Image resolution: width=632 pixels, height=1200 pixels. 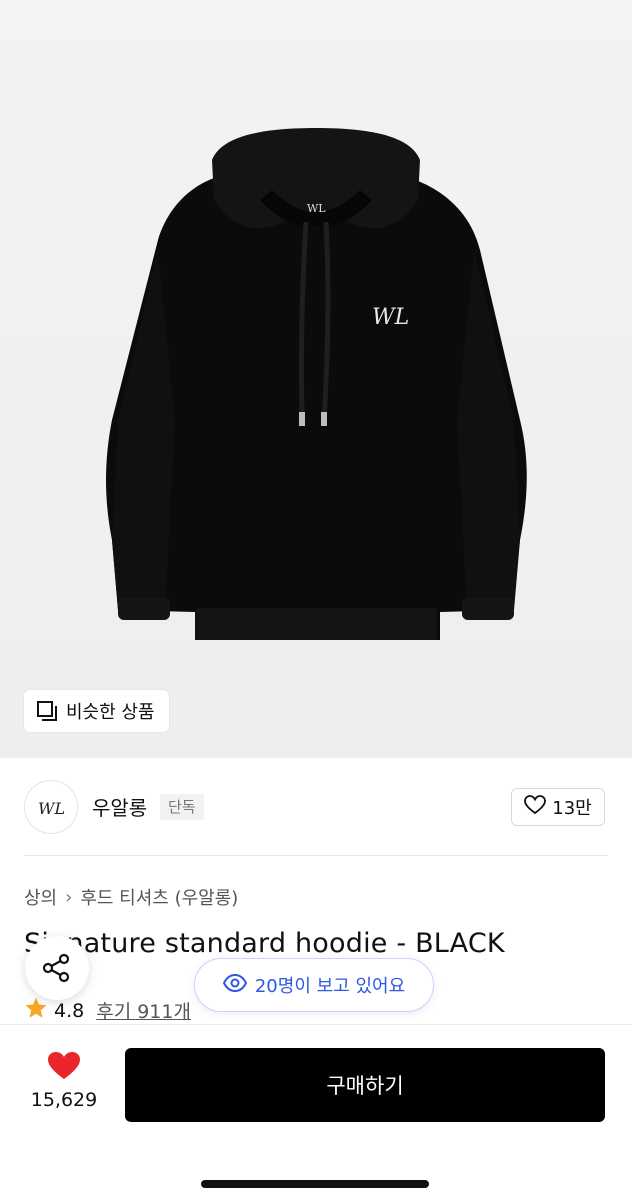 I want to click on brand-logo: WL, so click(x=51, y=807).